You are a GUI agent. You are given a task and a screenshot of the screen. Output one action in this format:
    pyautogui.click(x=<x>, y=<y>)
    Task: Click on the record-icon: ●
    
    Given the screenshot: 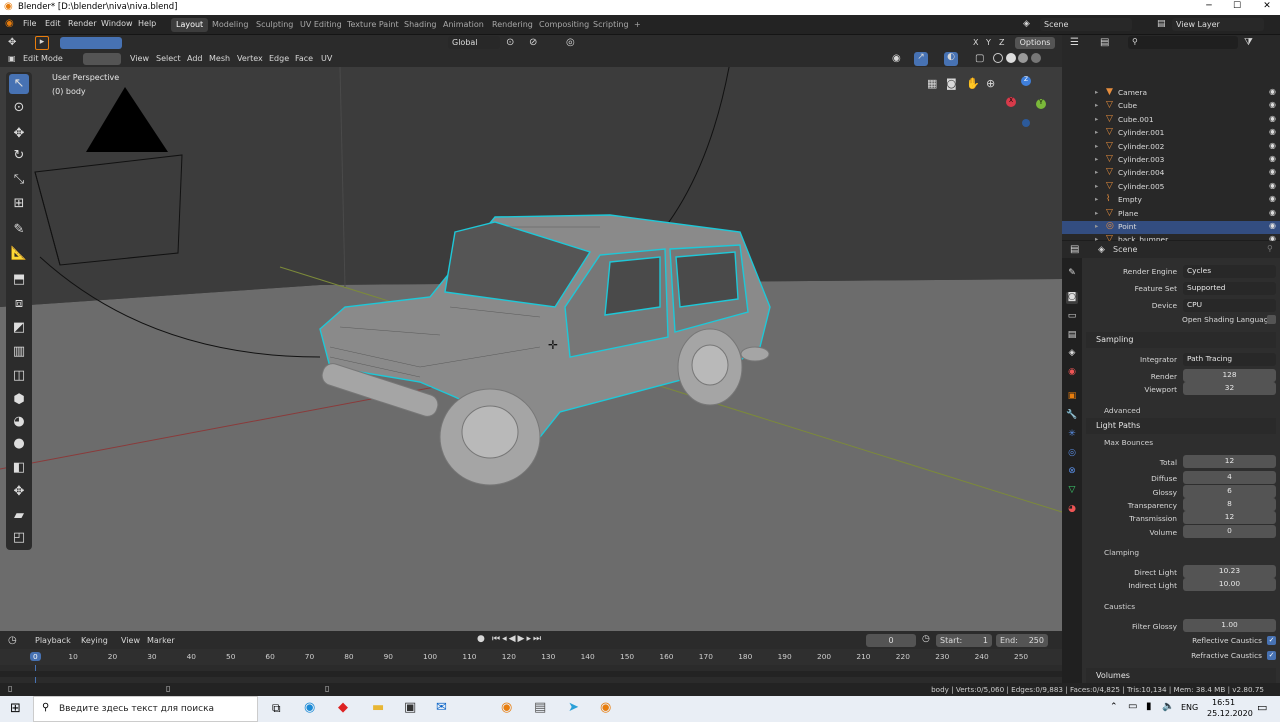 What is the action you would take?
    pyautogui.click(x=481, y=639)
    